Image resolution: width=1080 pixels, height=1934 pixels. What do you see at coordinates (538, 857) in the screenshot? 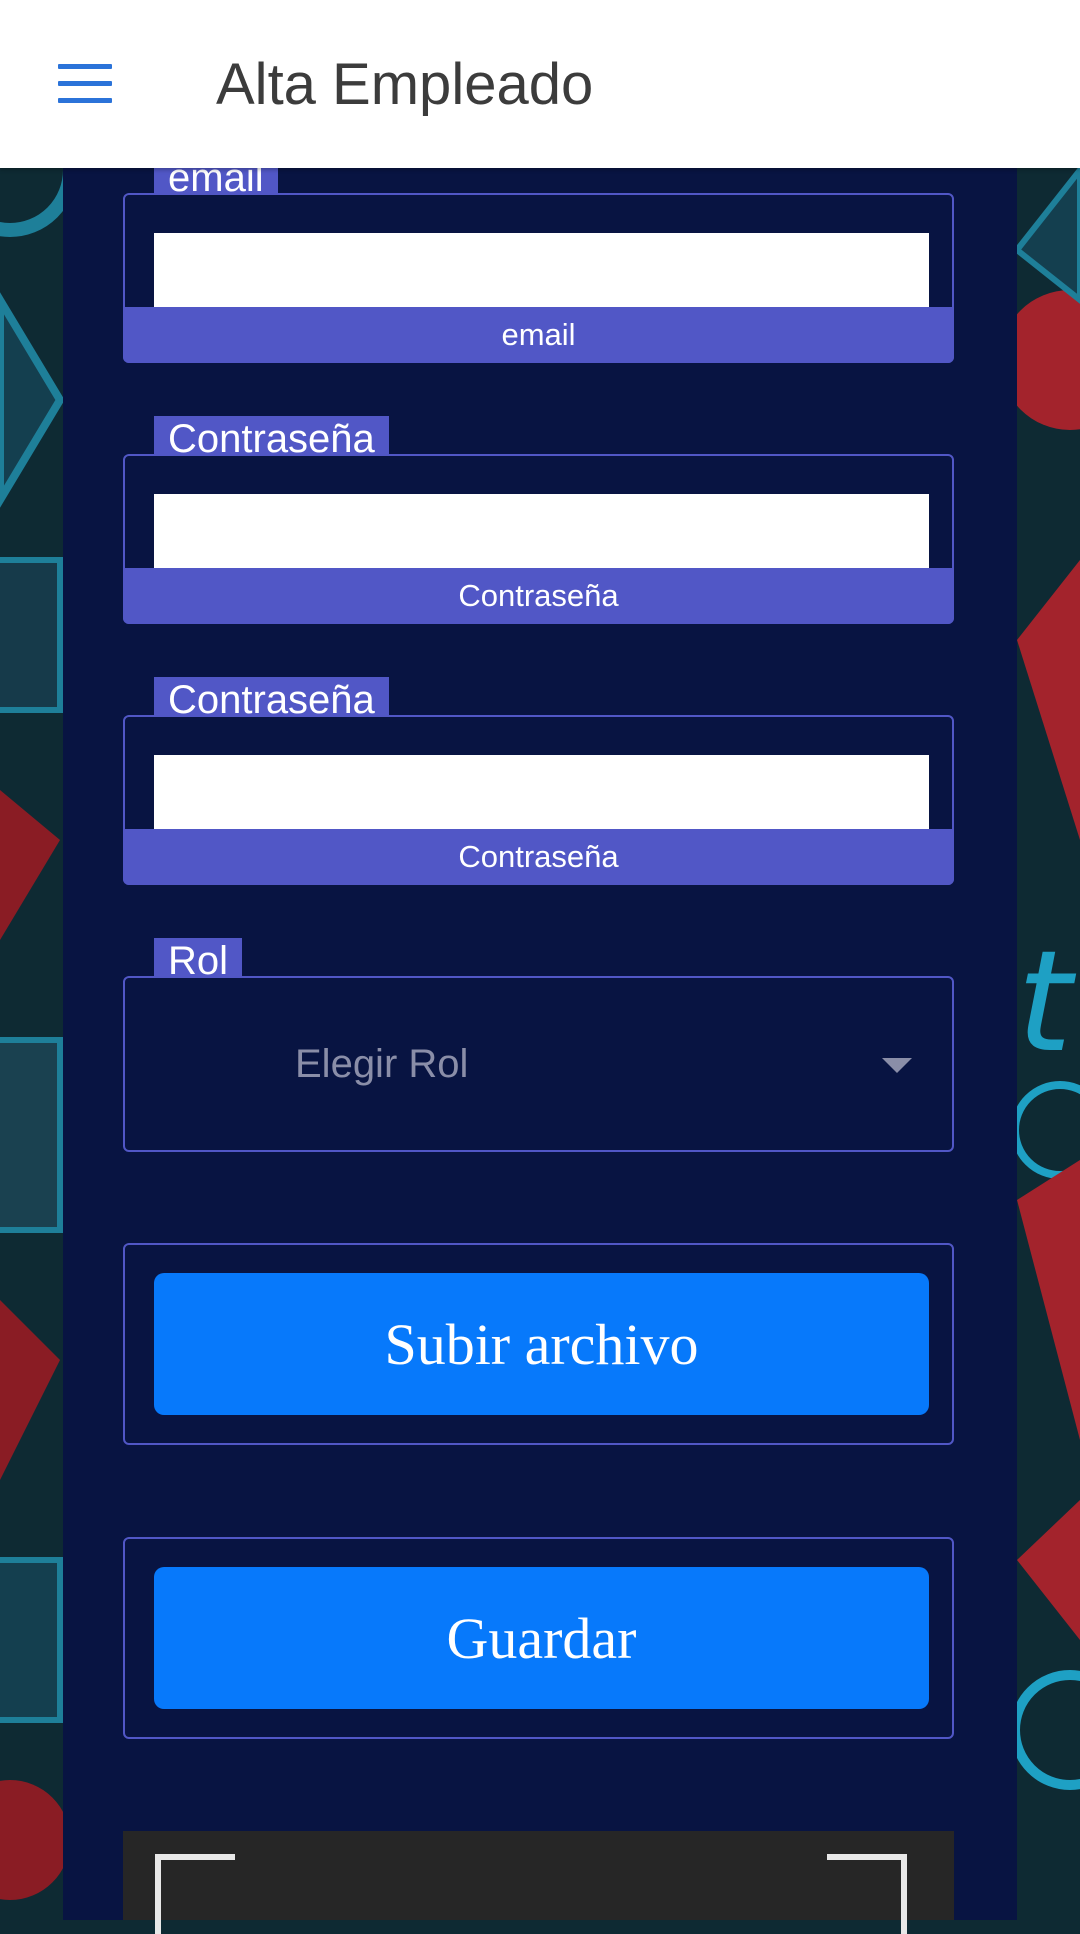
I see `password-confirm-helper-text: Contraseña` at bounding box center [538, 857].